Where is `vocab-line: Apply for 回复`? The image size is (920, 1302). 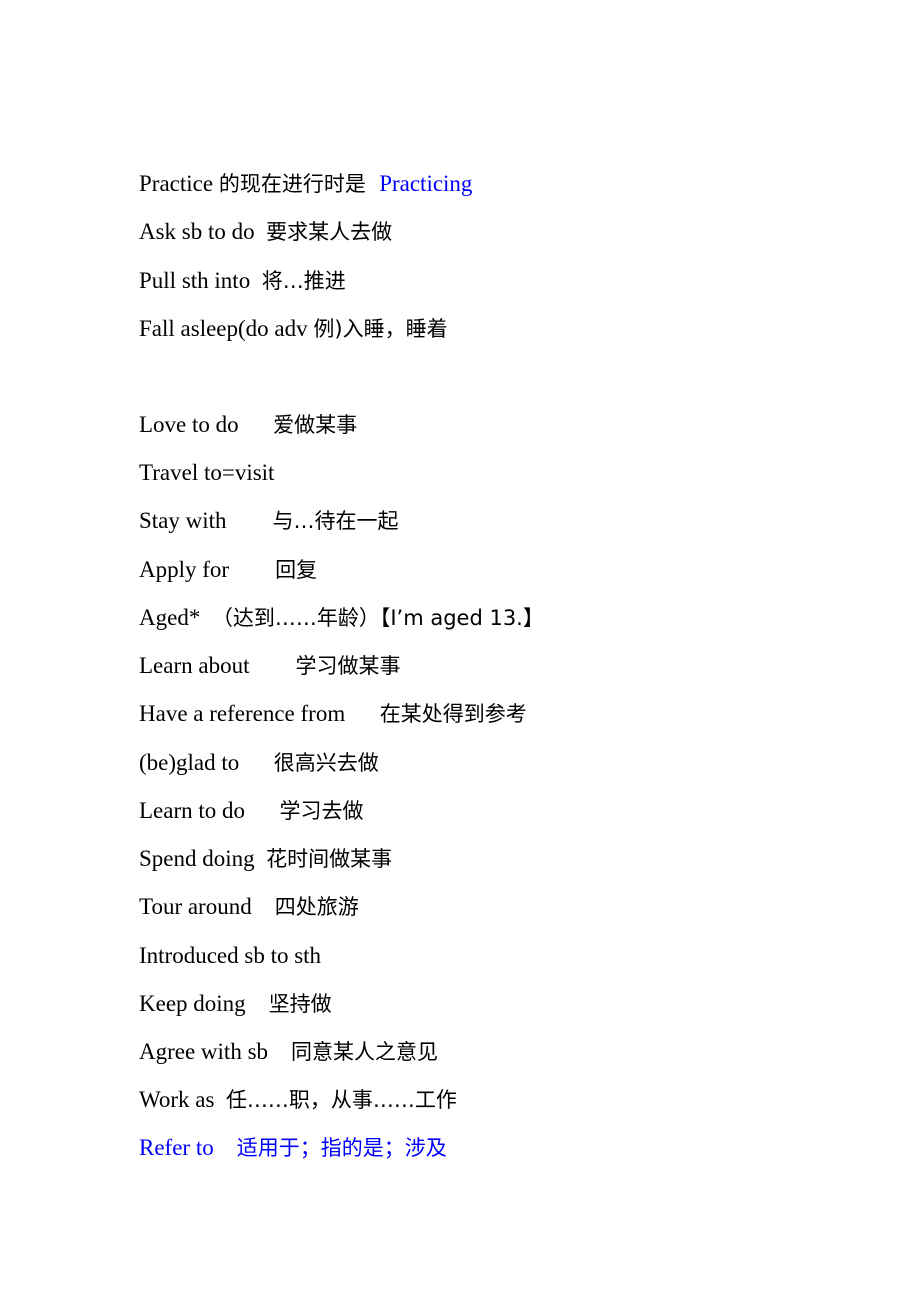 vocab-line: Apply for 回复 is located at coordinates (228, 570).